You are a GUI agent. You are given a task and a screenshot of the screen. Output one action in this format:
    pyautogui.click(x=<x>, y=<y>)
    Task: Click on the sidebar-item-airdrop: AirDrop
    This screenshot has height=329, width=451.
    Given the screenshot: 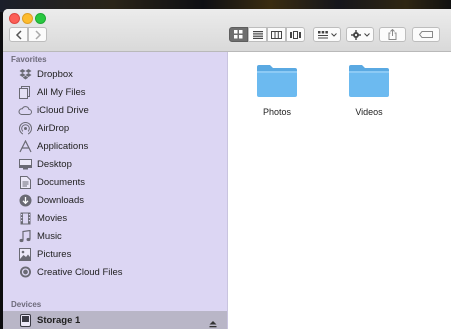 What is the action you would take?
    pyautogui.click(x=115, y=128)
    